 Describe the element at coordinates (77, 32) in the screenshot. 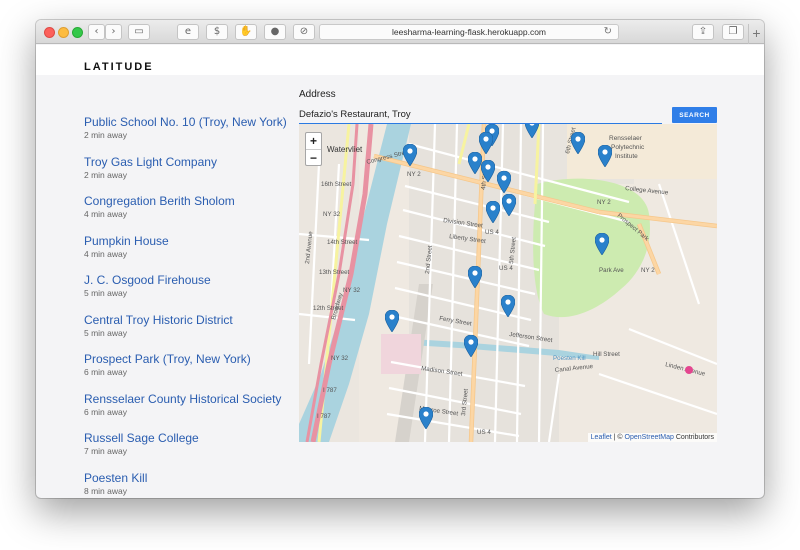

I see `zoom-window-button` at that location.